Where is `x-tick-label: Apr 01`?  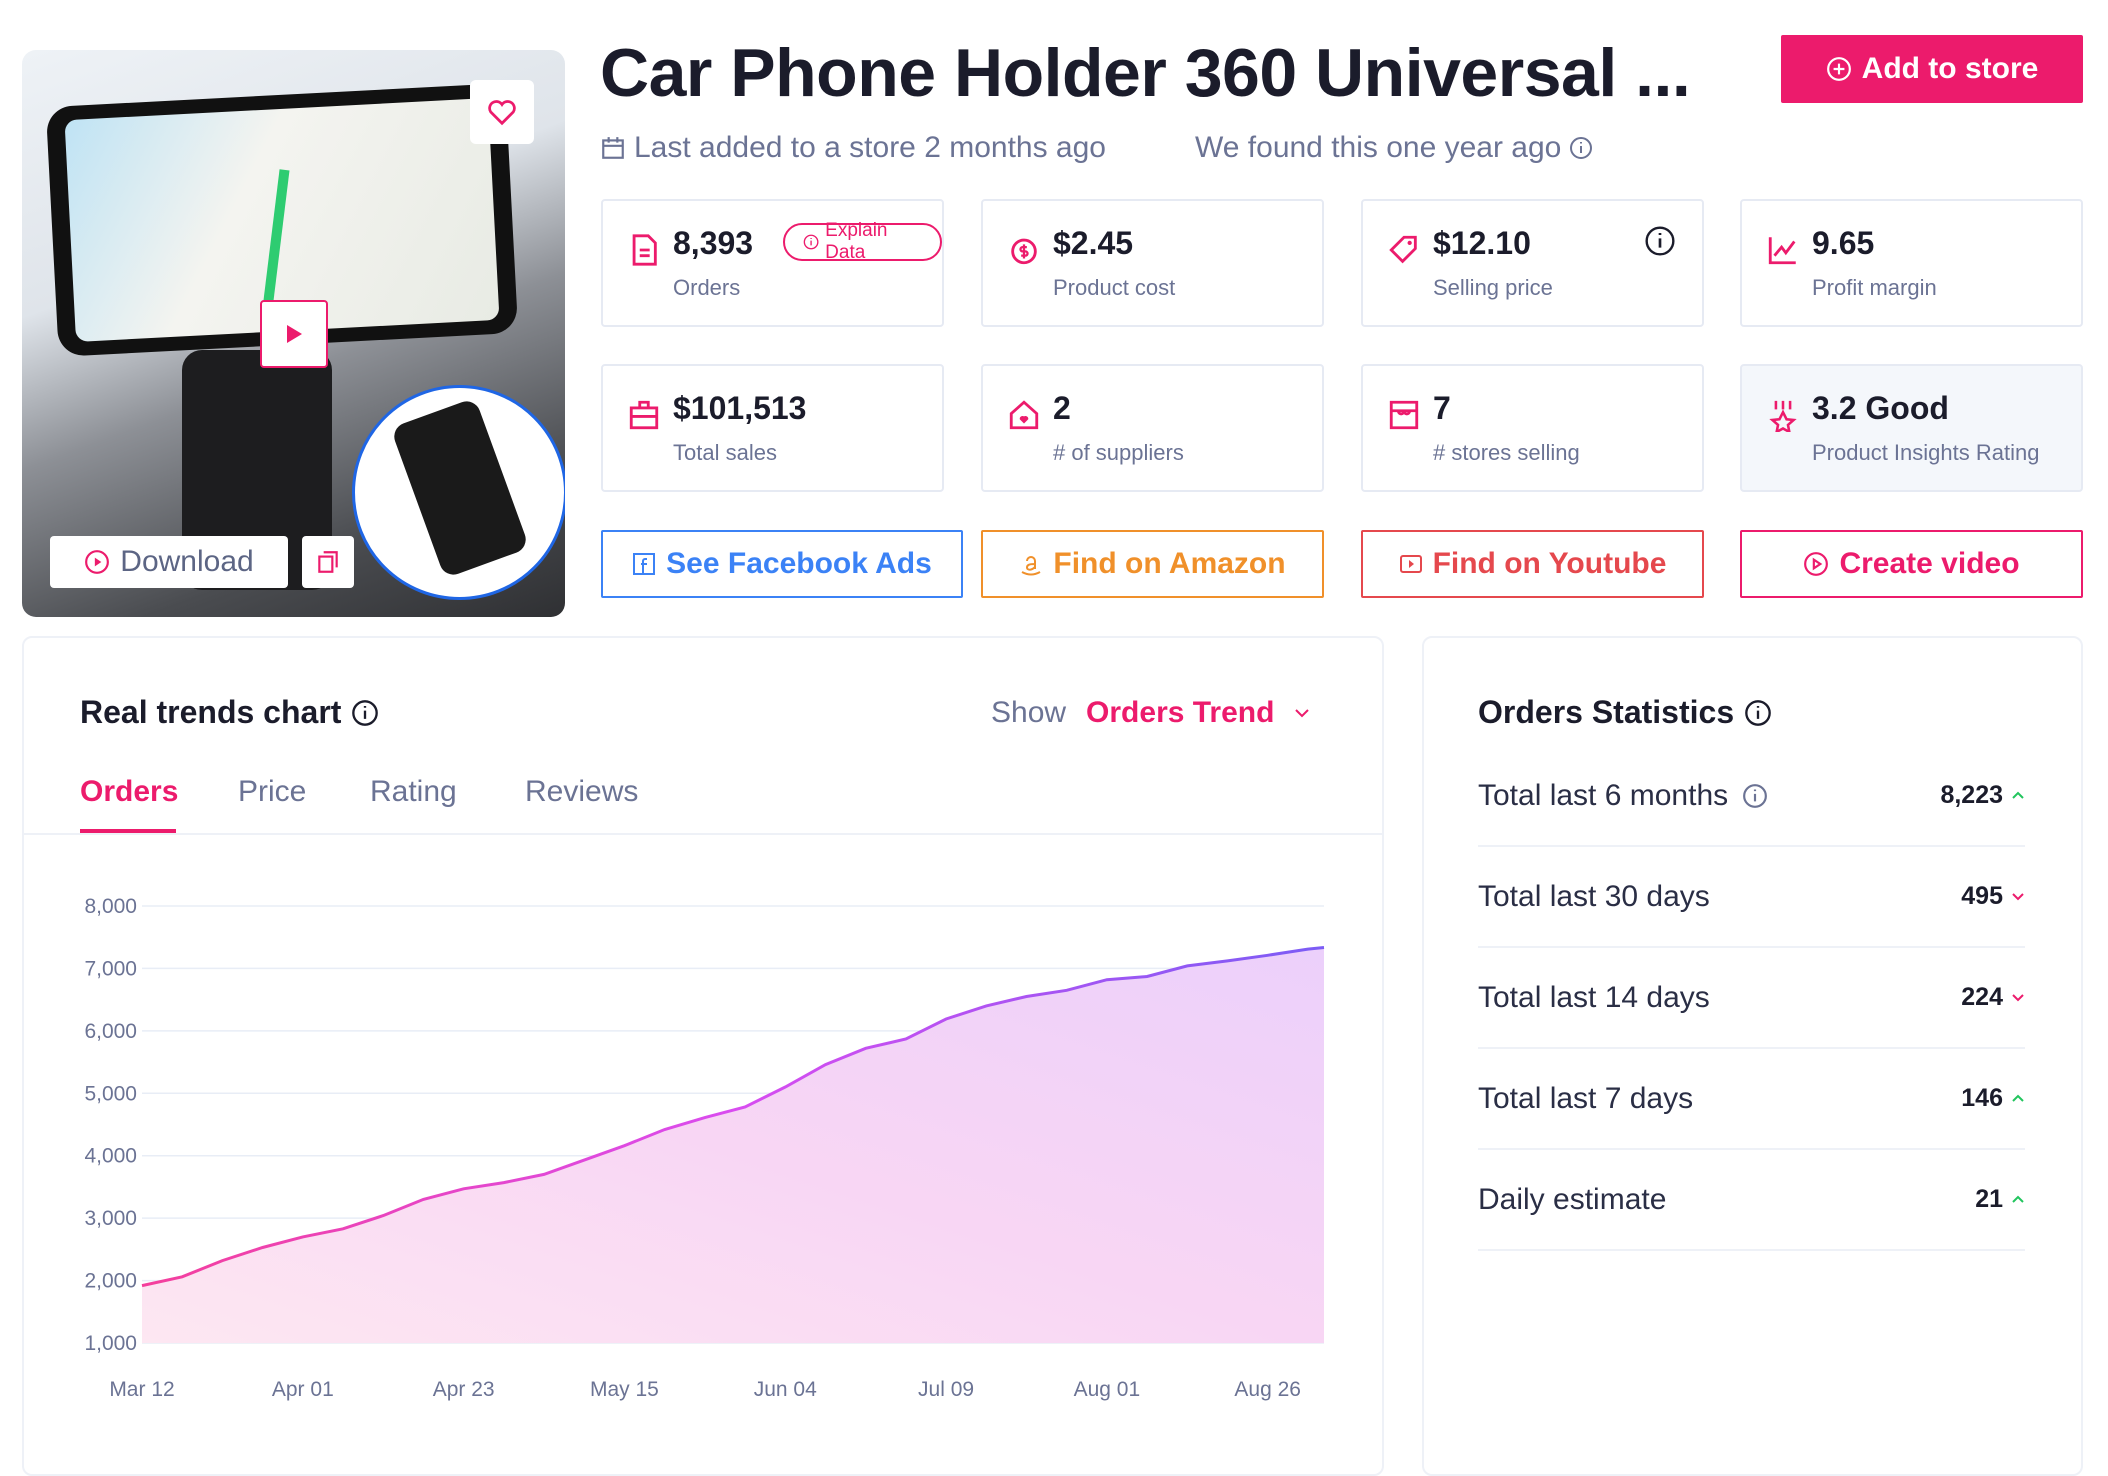 x-tick-label: Apr 01 is located at coordinates (303, 1389).